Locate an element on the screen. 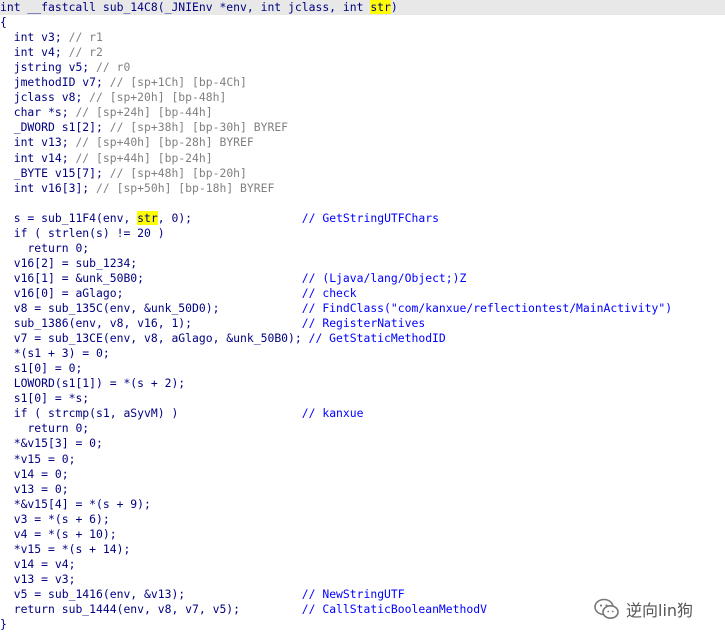  code-text: v14 = 0; is located at coordinates (41, 473).